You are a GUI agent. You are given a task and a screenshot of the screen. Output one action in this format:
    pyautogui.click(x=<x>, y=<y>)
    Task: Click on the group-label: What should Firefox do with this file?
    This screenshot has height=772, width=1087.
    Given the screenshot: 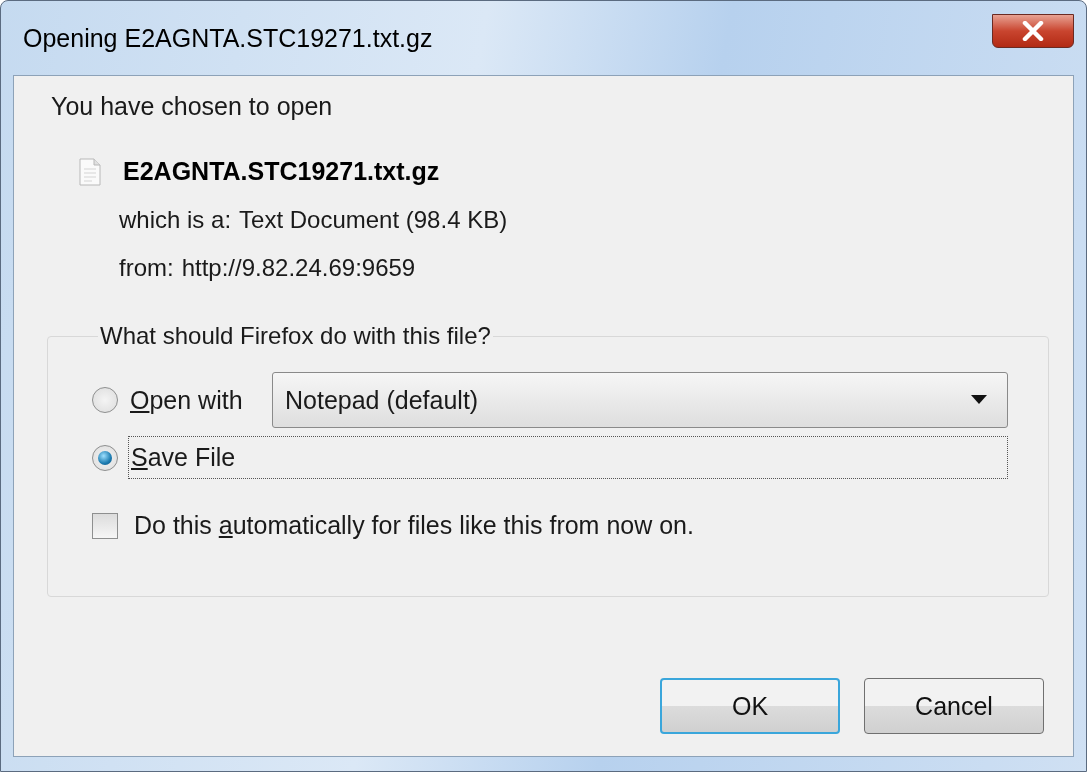 What is the action you would take?
    pyautogui.click(x=295, y=336)
    